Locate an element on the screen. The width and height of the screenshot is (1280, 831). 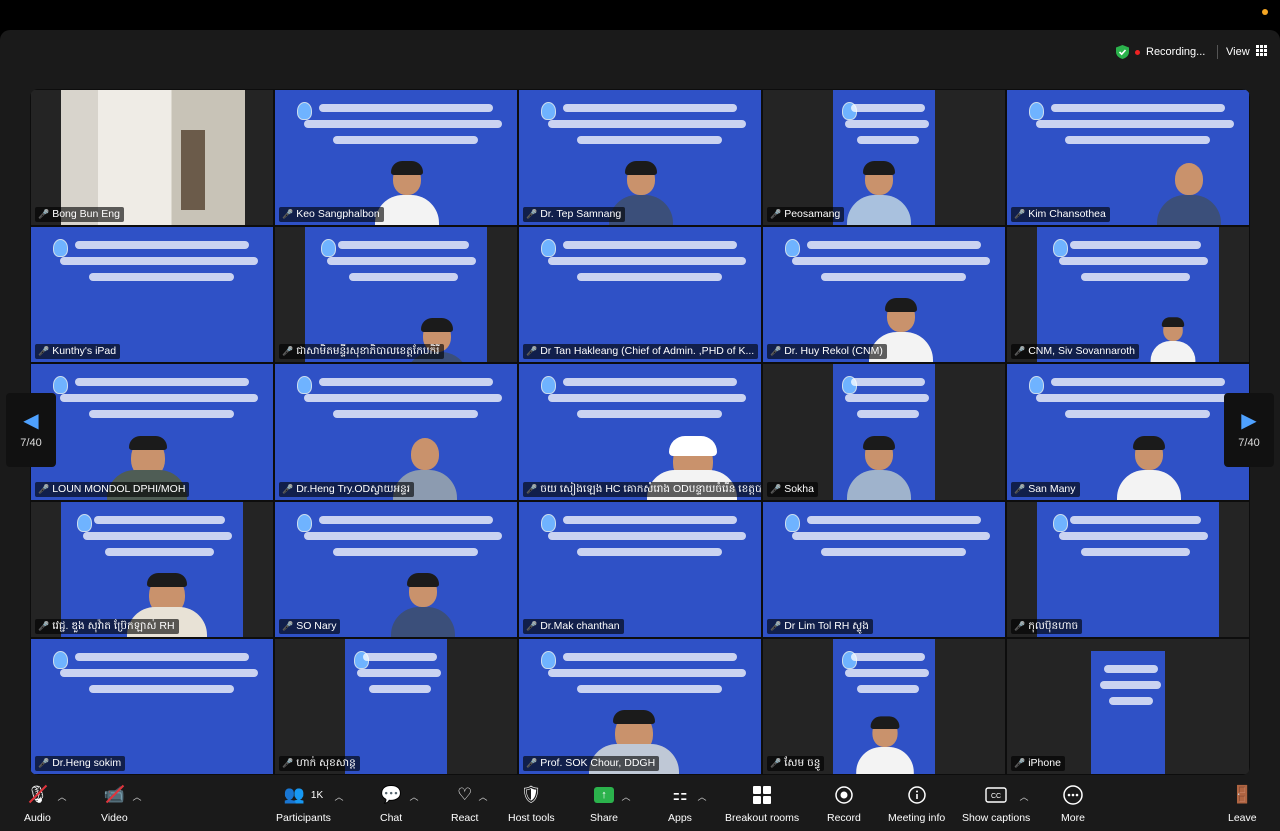
host-tools-button: 🛡 Host tools is located at coordinates (531, 804).